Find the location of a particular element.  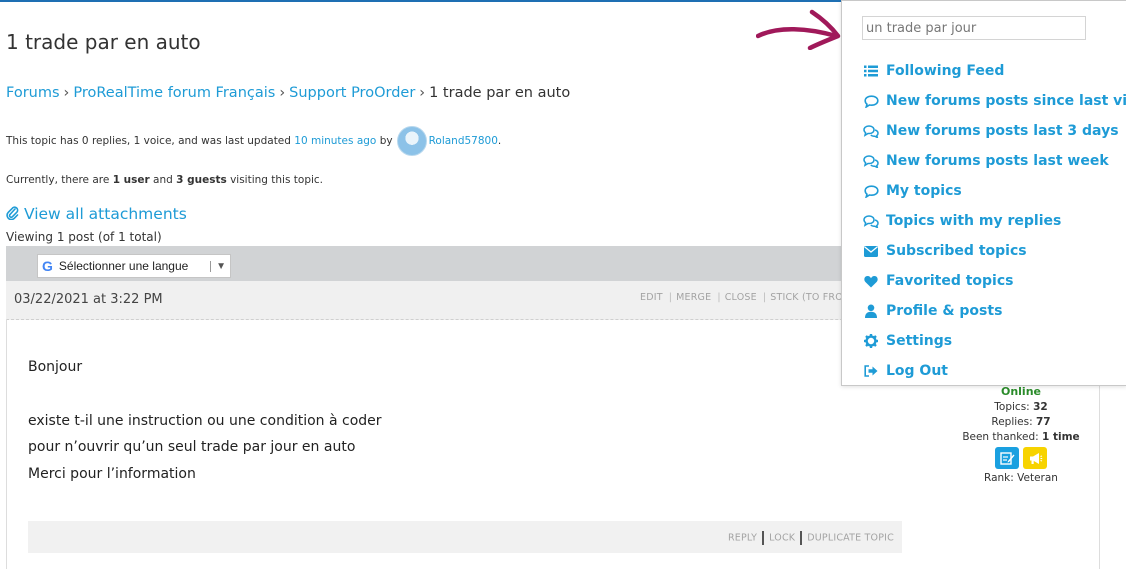

user-icon is located at coordinates (871, 311).